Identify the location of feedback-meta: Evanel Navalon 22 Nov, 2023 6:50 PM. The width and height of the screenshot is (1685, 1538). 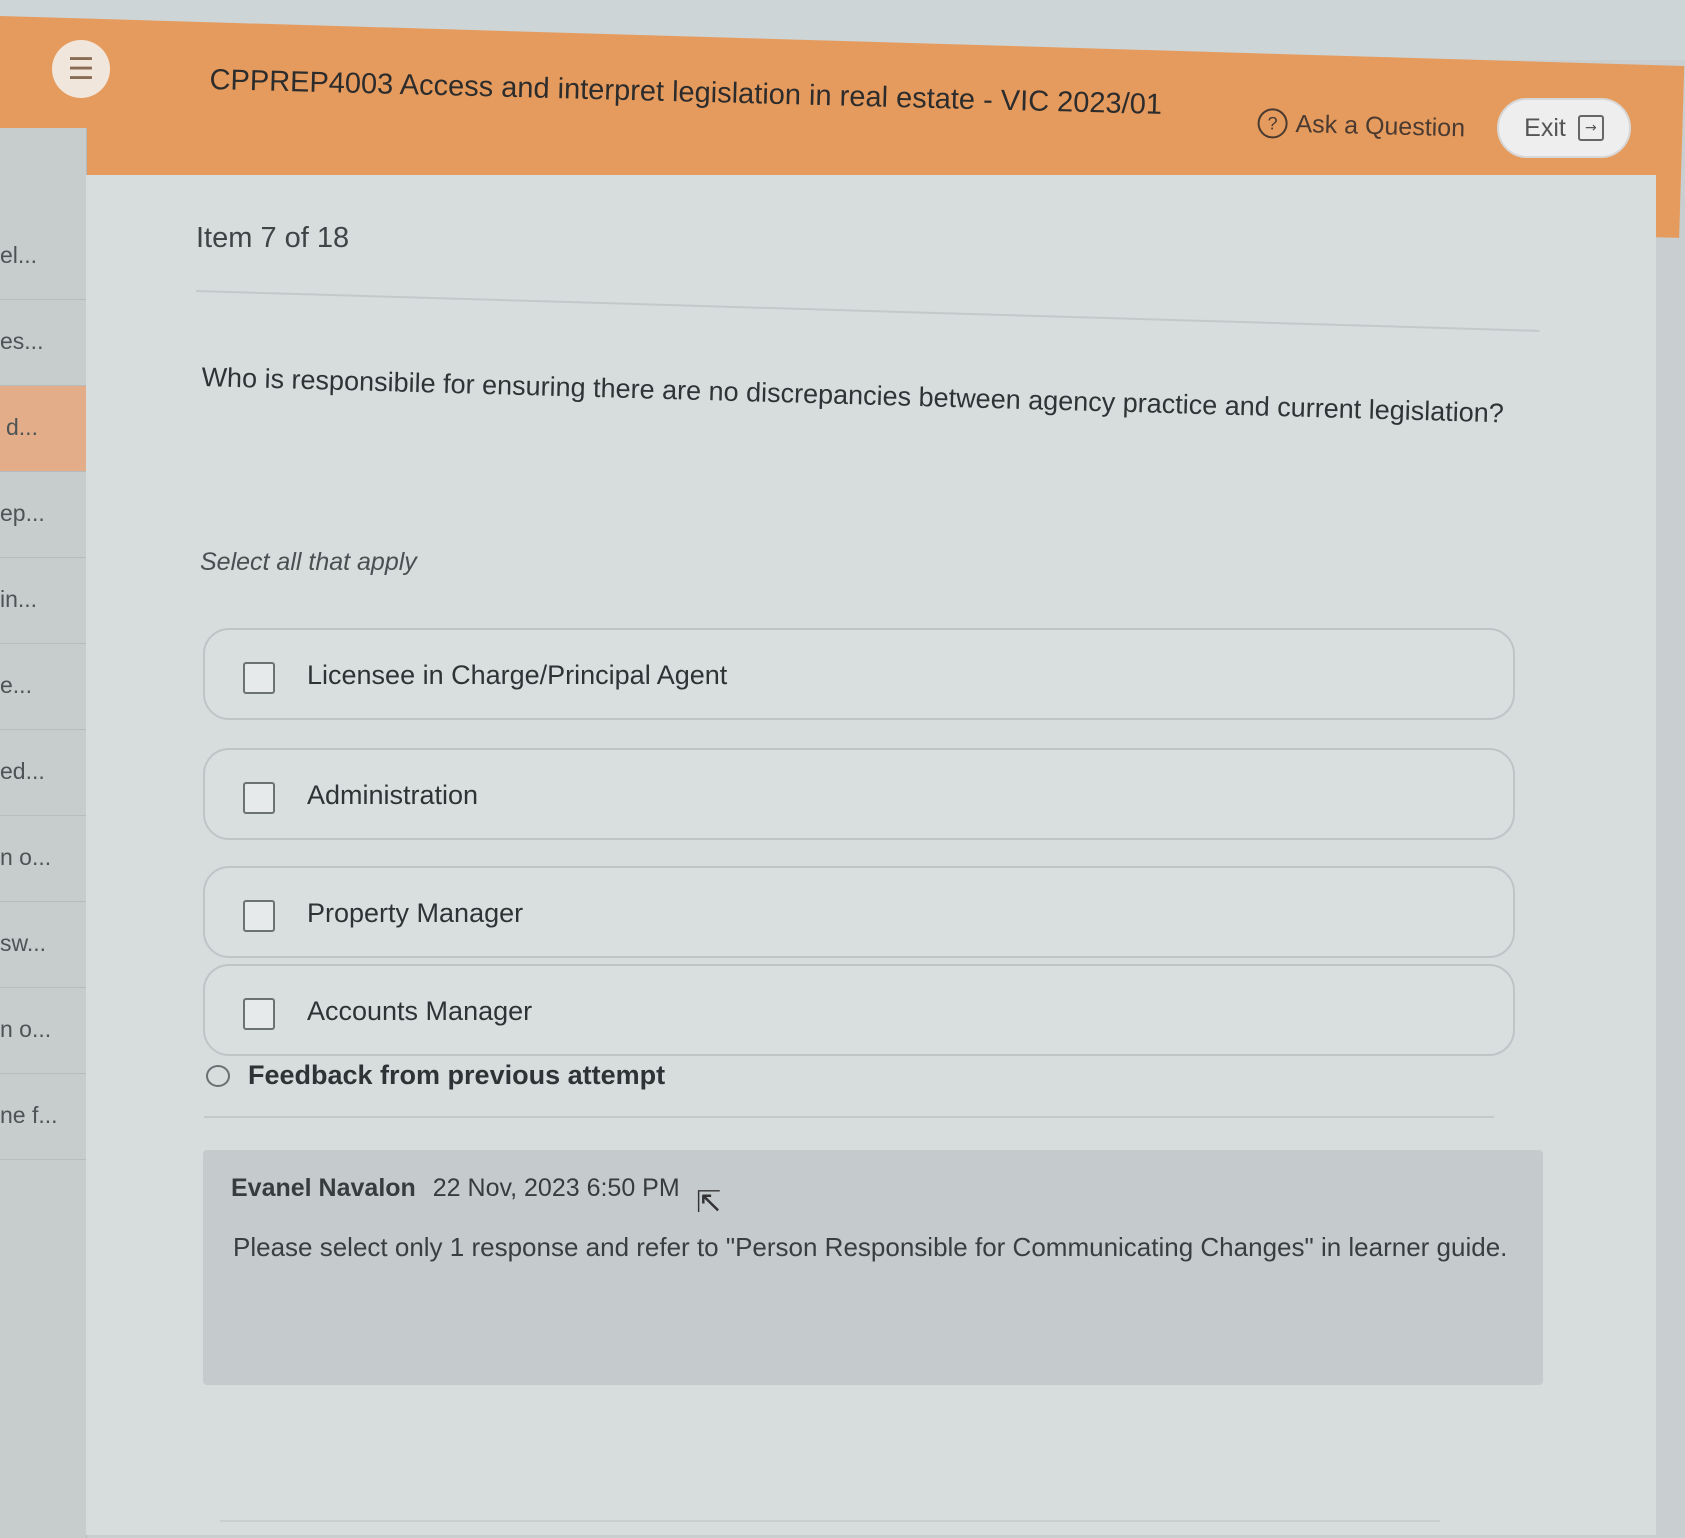
(455, 1188).